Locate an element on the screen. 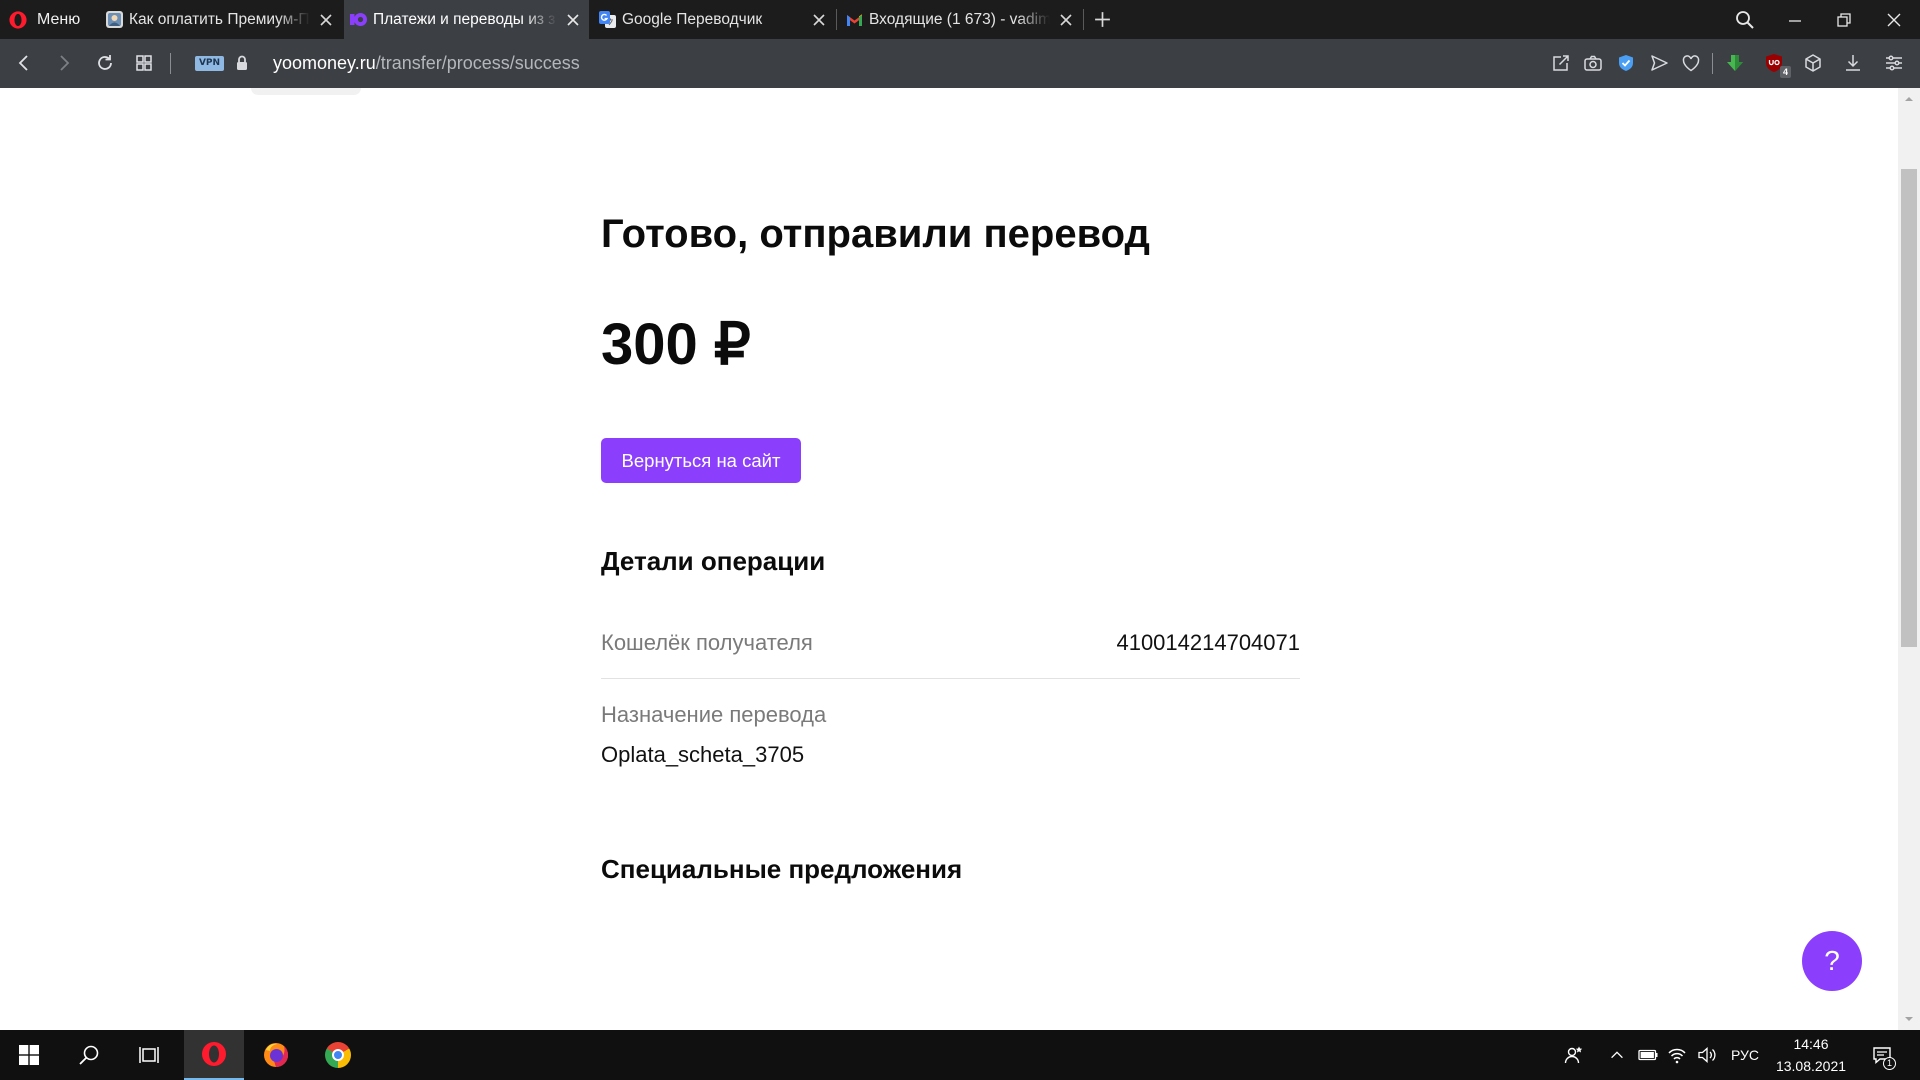 Image resolution: width=1920 pixels, height=1080 pixels. reload-icon is located at coordinates (105, 63).